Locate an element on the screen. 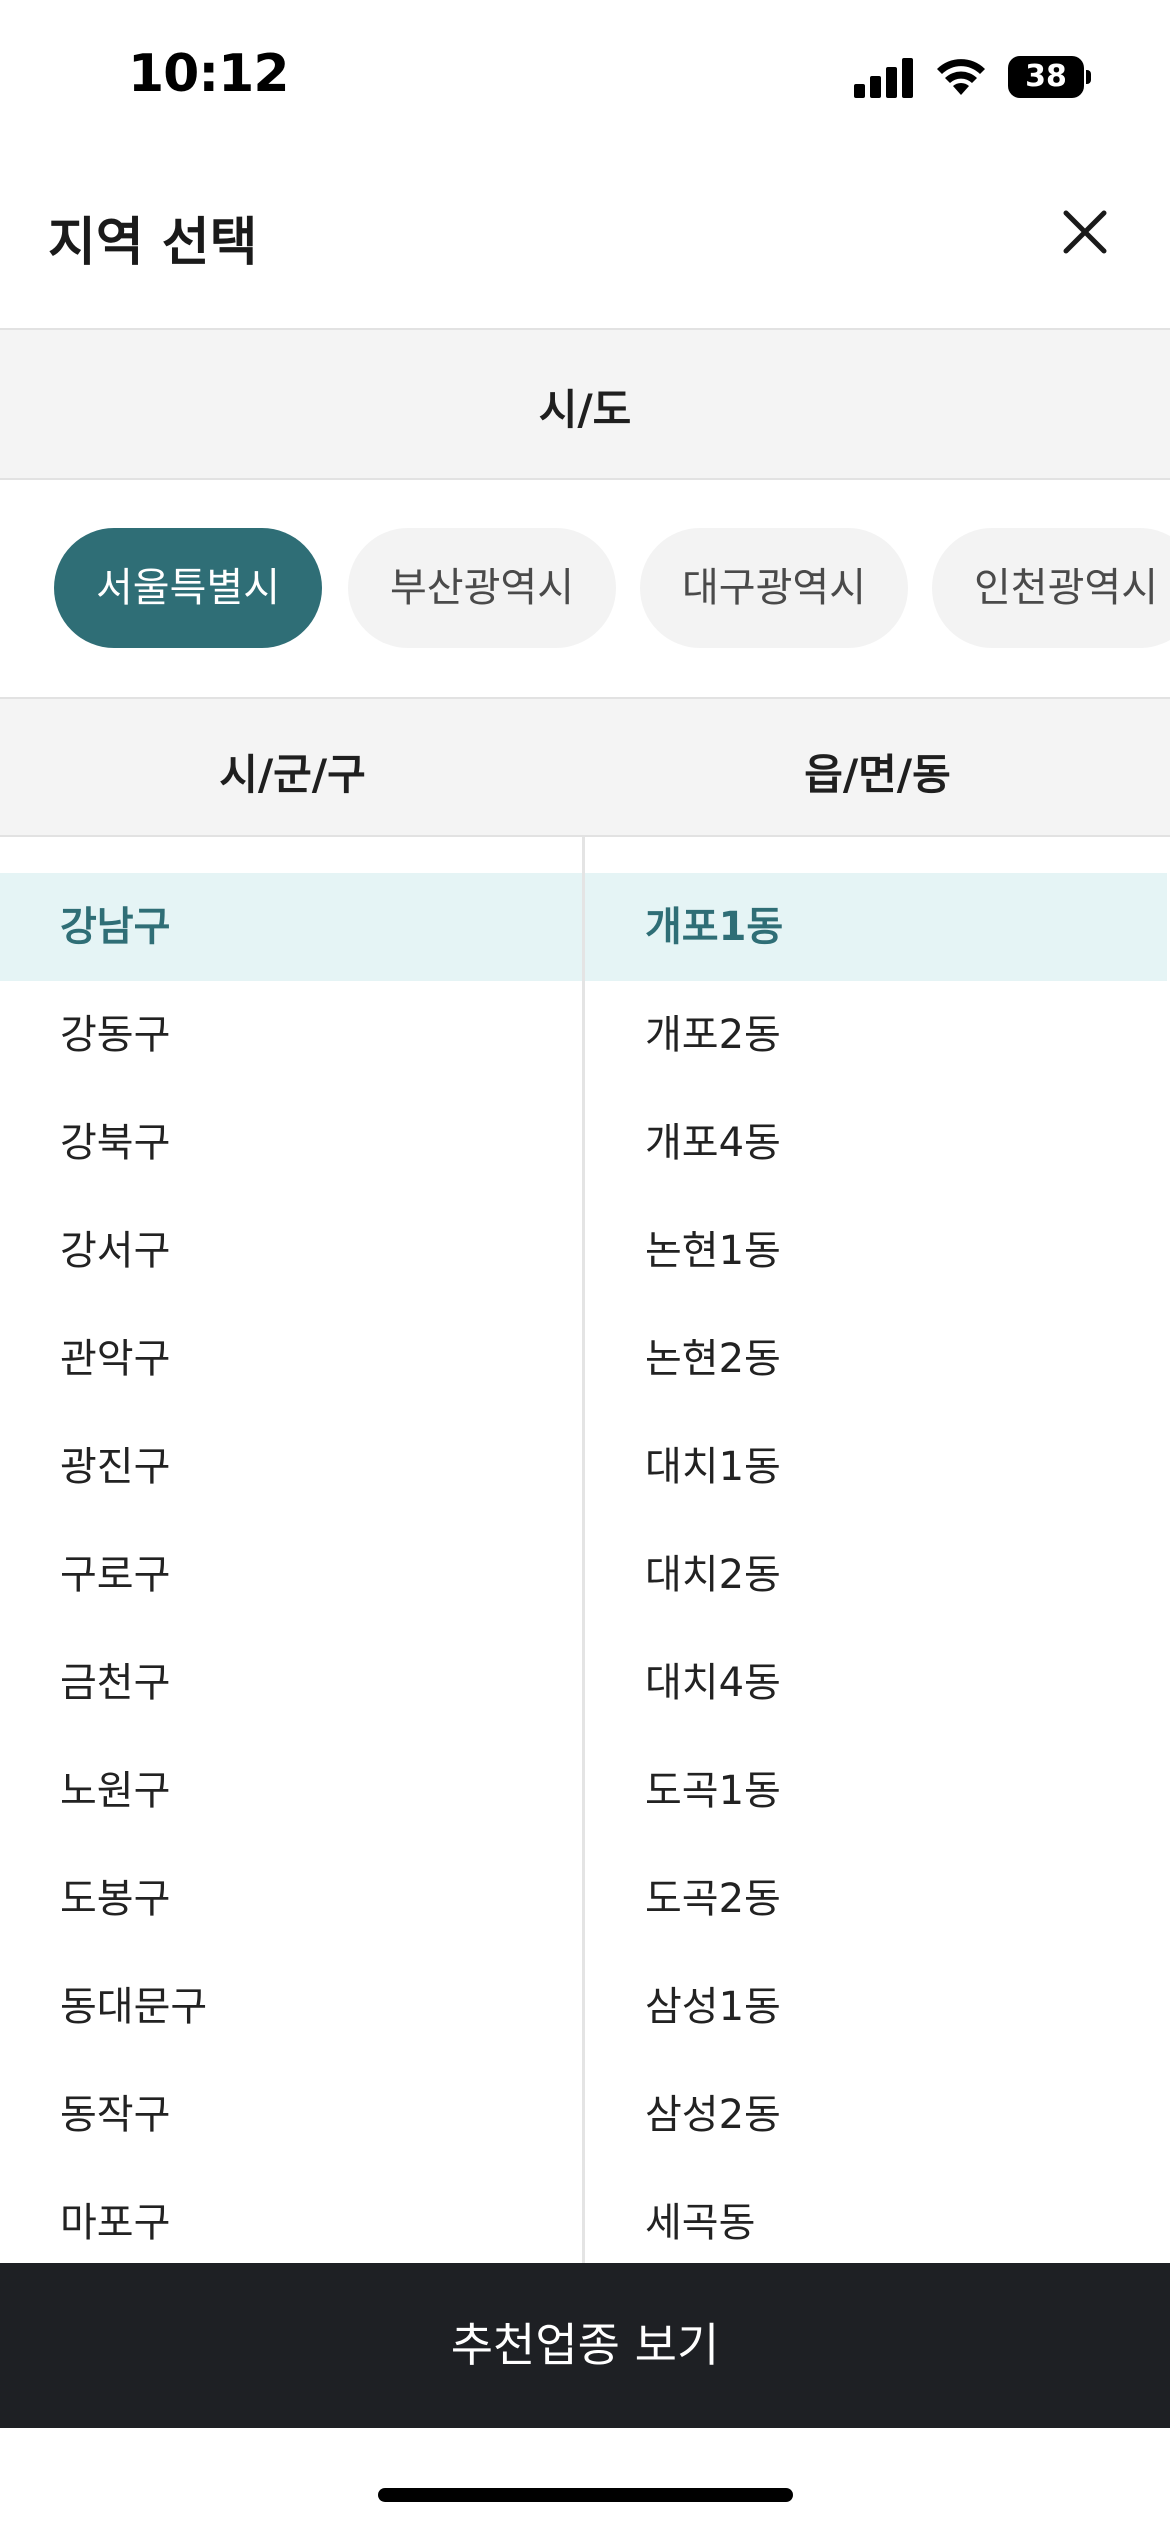  sido-section-header: 시/도 is located at coordinates (585, 404).